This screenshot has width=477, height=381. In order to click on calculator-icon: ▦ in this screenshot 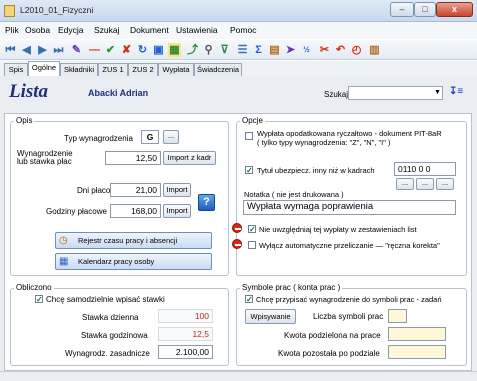, I will do `click(174, 50)`.